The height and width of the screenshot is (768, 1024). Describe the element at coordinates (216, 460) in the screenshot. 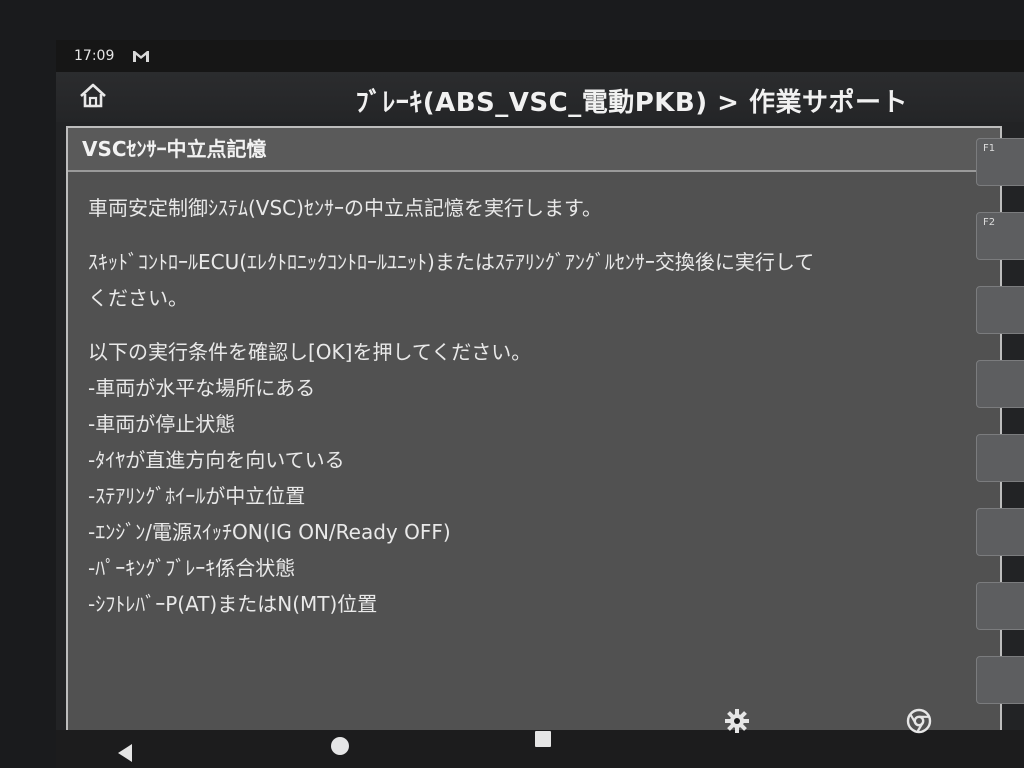

I see `condition-item: -ﾀｲﾔが直進方向を向いている` at that location.